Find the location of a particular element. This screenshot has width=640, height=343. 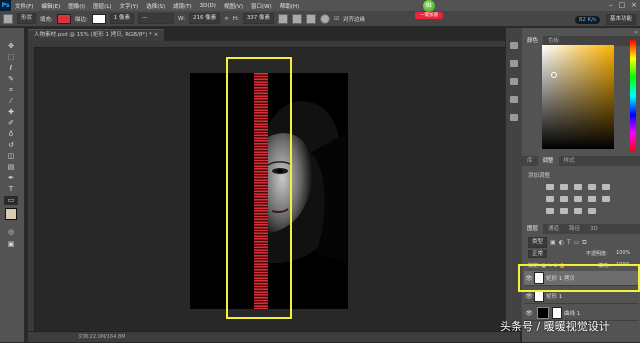

vibrance-icon is located at coordinates (606, 187).